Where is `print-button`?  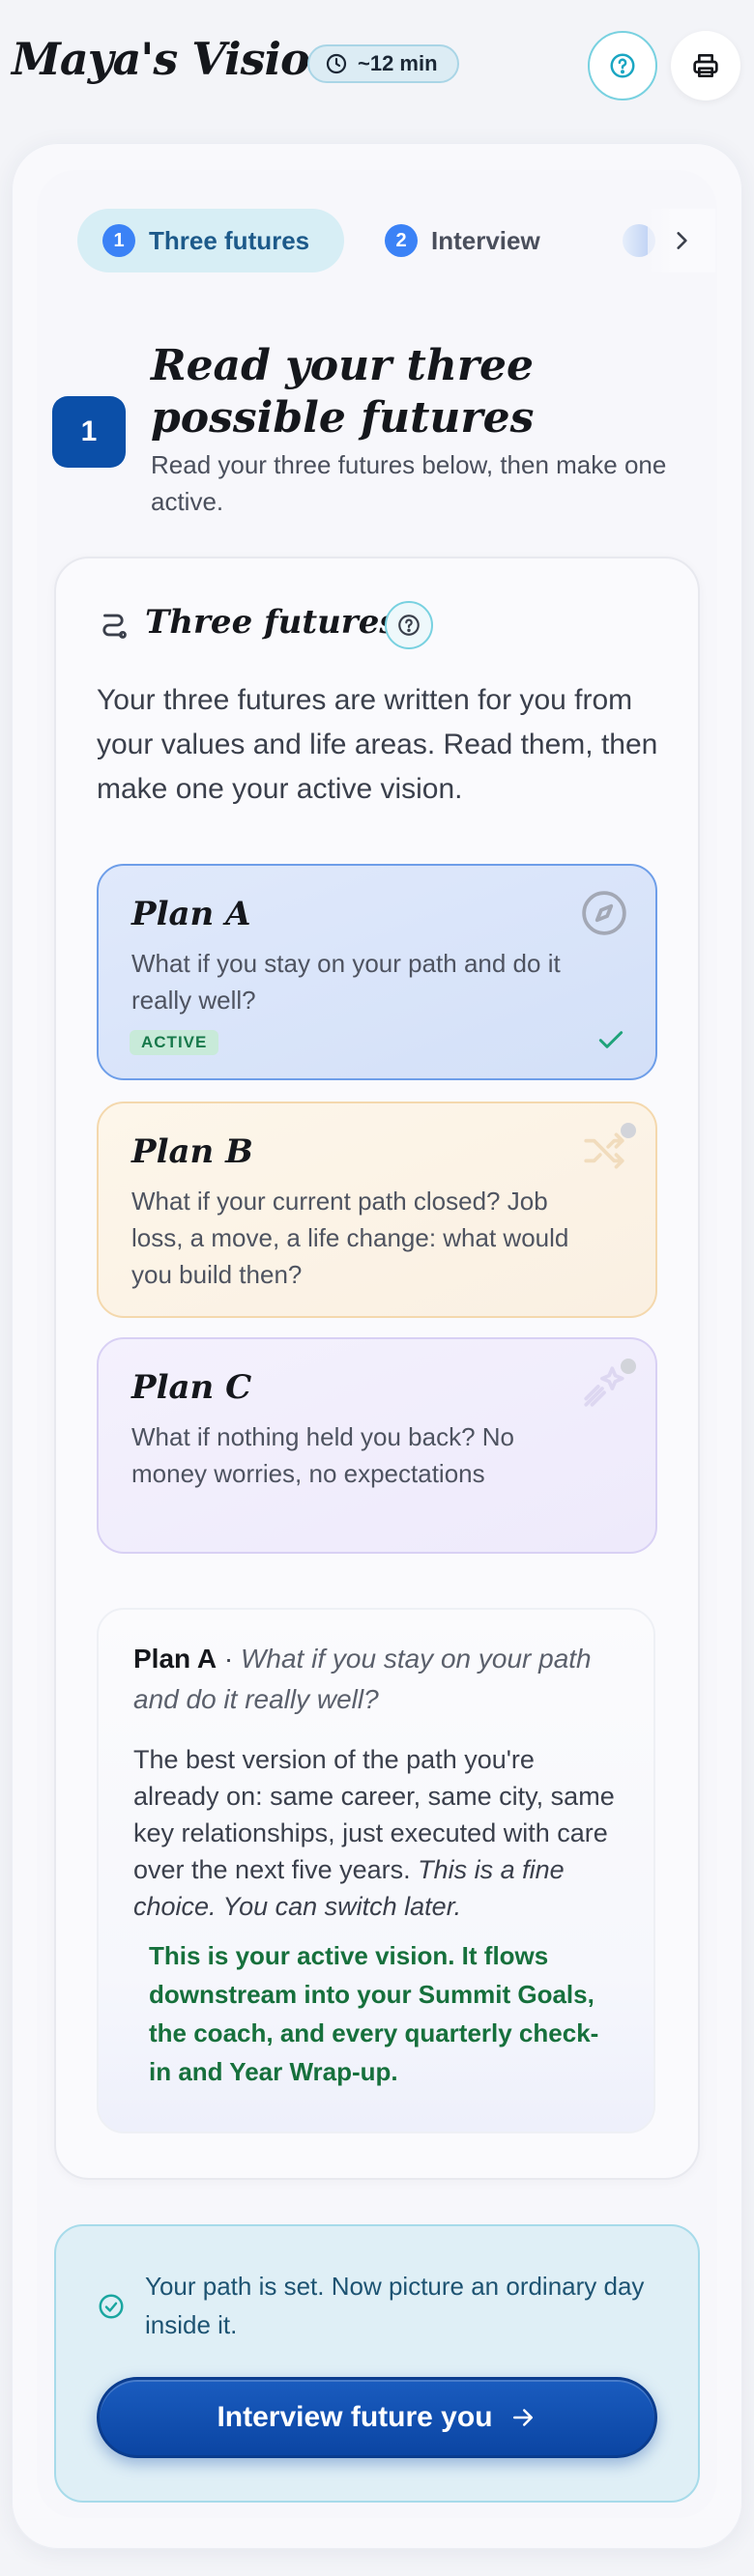
print-button is located at coordinates (706, 65).